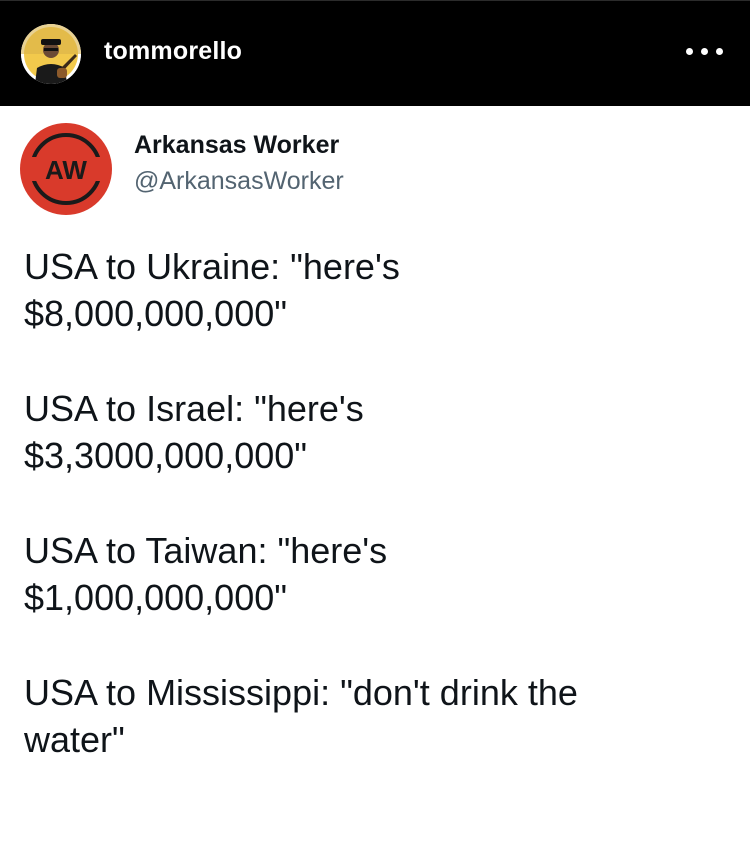  I want to click on tweet-line: USA to Israel: "here's, so click(194, 408).